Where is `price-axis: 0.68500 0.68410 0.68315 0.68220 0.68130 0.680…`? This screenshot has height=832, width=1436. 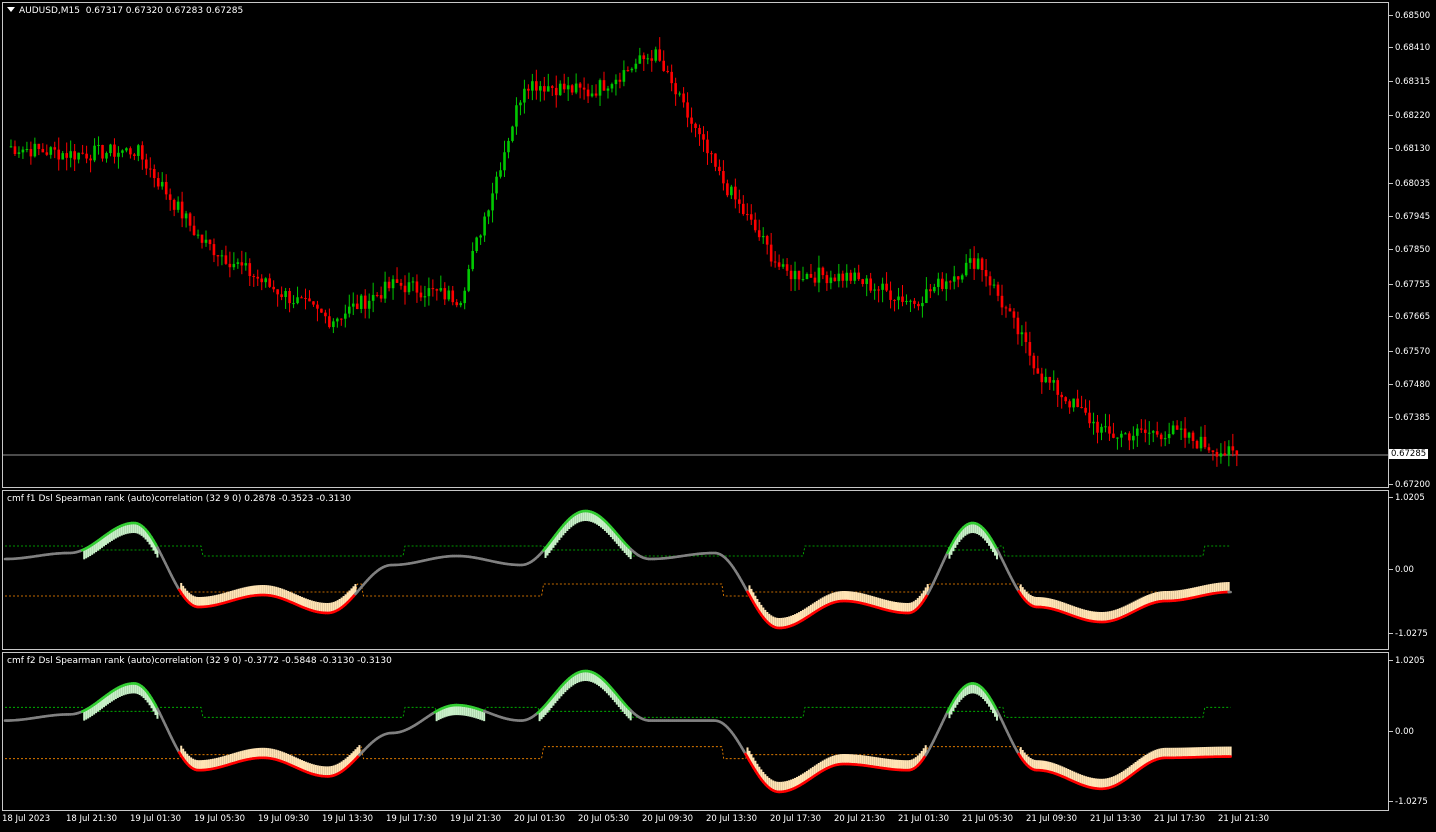 price-axis: 0.68500 0.68410 0.68315 0.68220 0.68130 0.680… is located at coordinates (1412, 246).